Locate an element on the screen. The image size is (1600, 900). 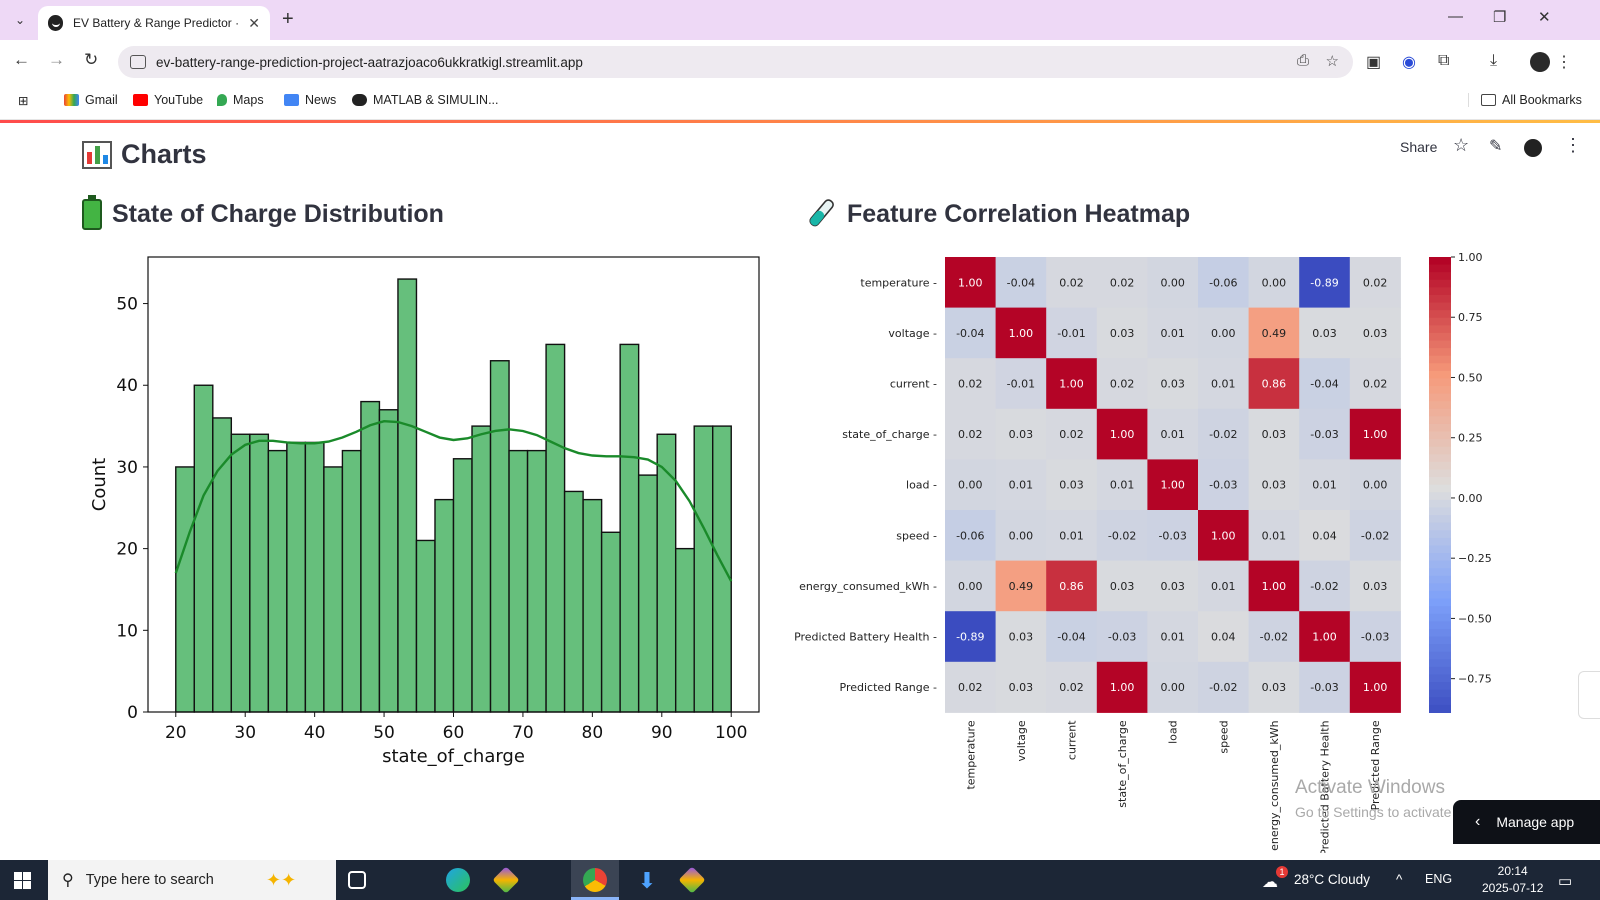
x-tick-label: 60 is located at coordinates (454, 733).